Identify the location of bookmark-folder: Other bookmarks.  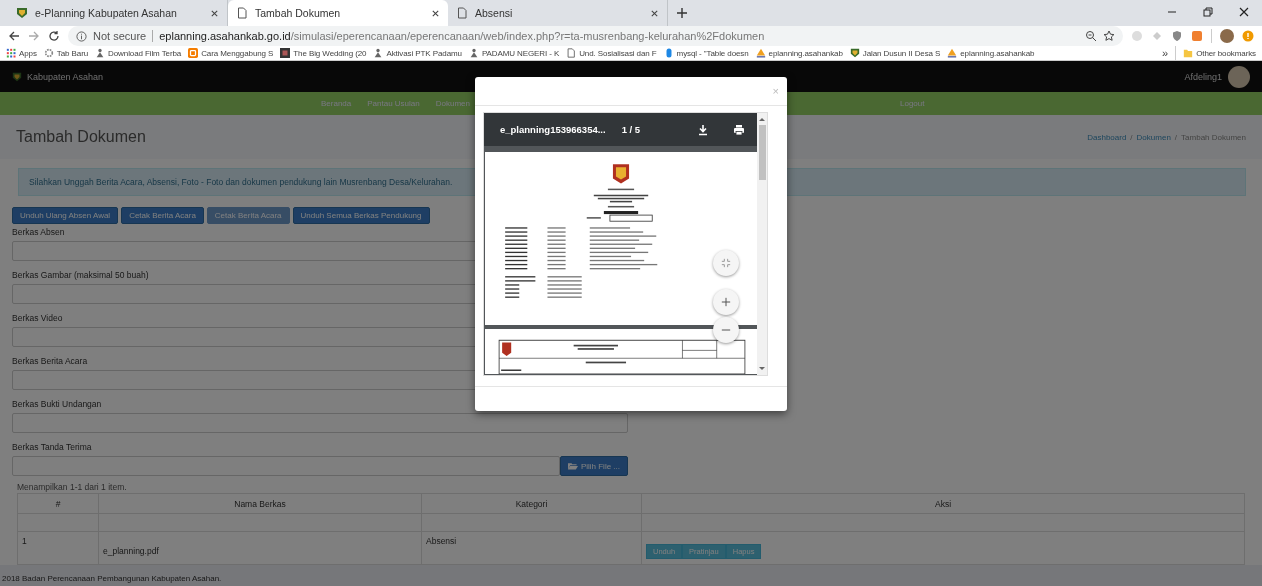
(1219, 53).